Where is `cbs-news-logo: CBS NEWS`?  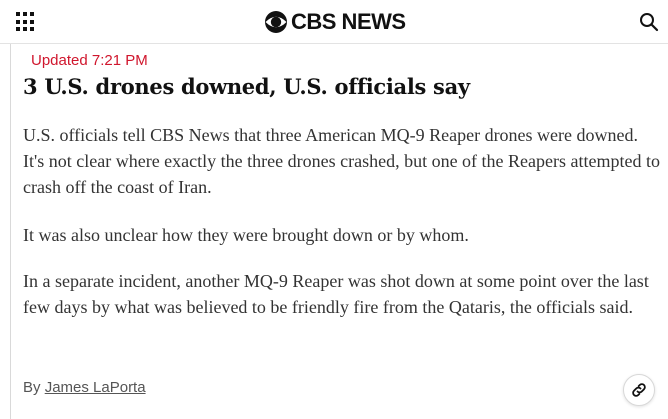 cbs-news-logo: CBS NEWS is located at coordinates (335, 22).